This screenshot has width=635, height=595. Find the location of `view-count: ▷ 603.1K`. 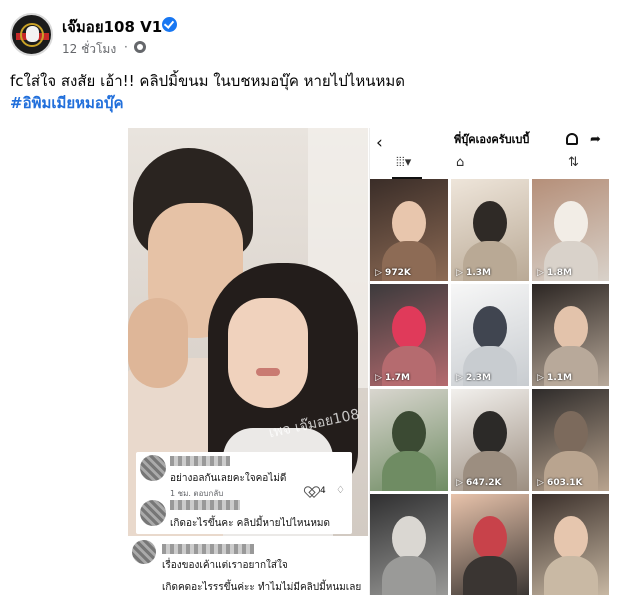

view-count: ▷ 603.1K is located at coordinates (560, 483).